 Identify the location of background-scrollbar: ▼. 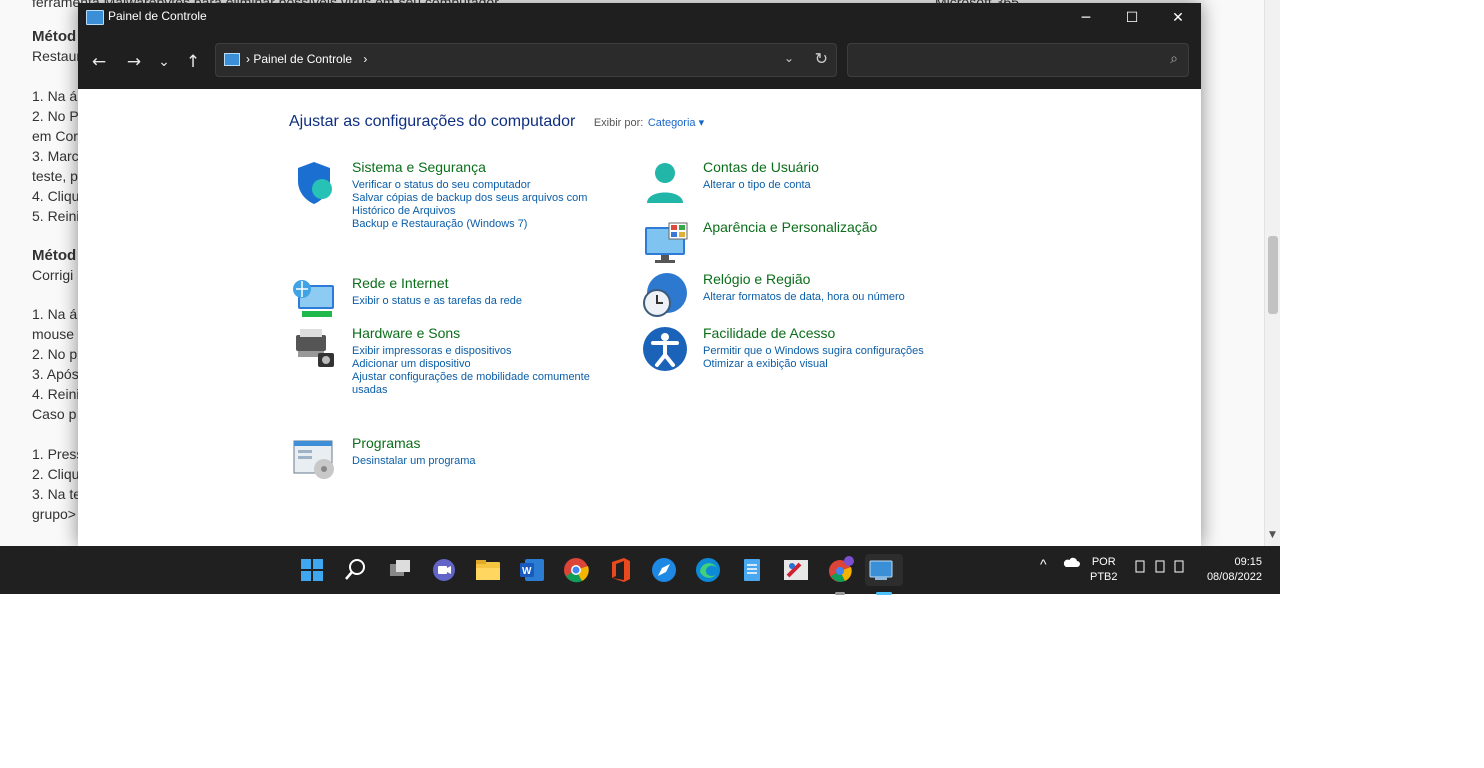
(1272, 273).